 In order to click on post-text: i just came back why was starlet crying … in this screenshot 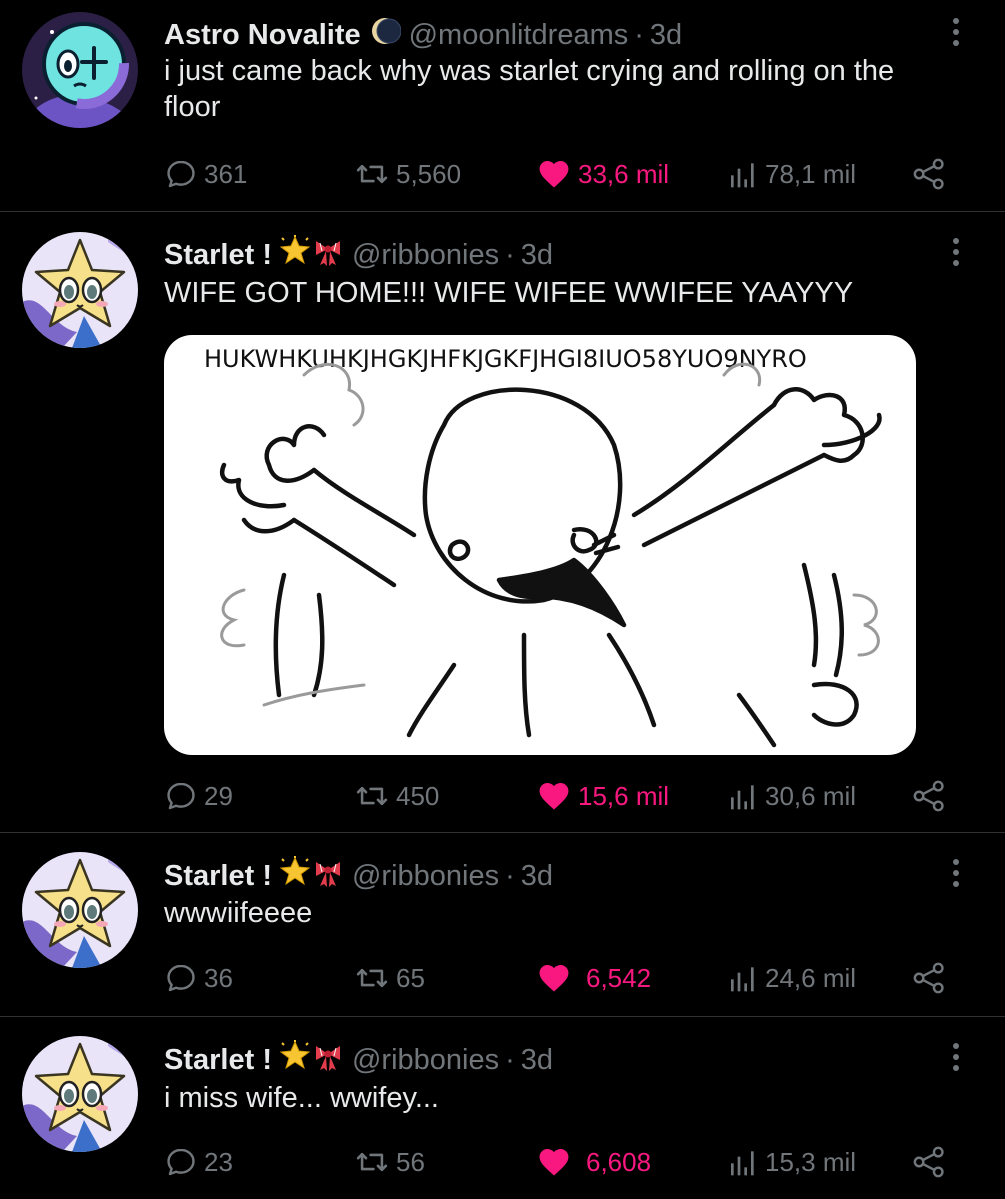, I will do `click(529, 89)`.